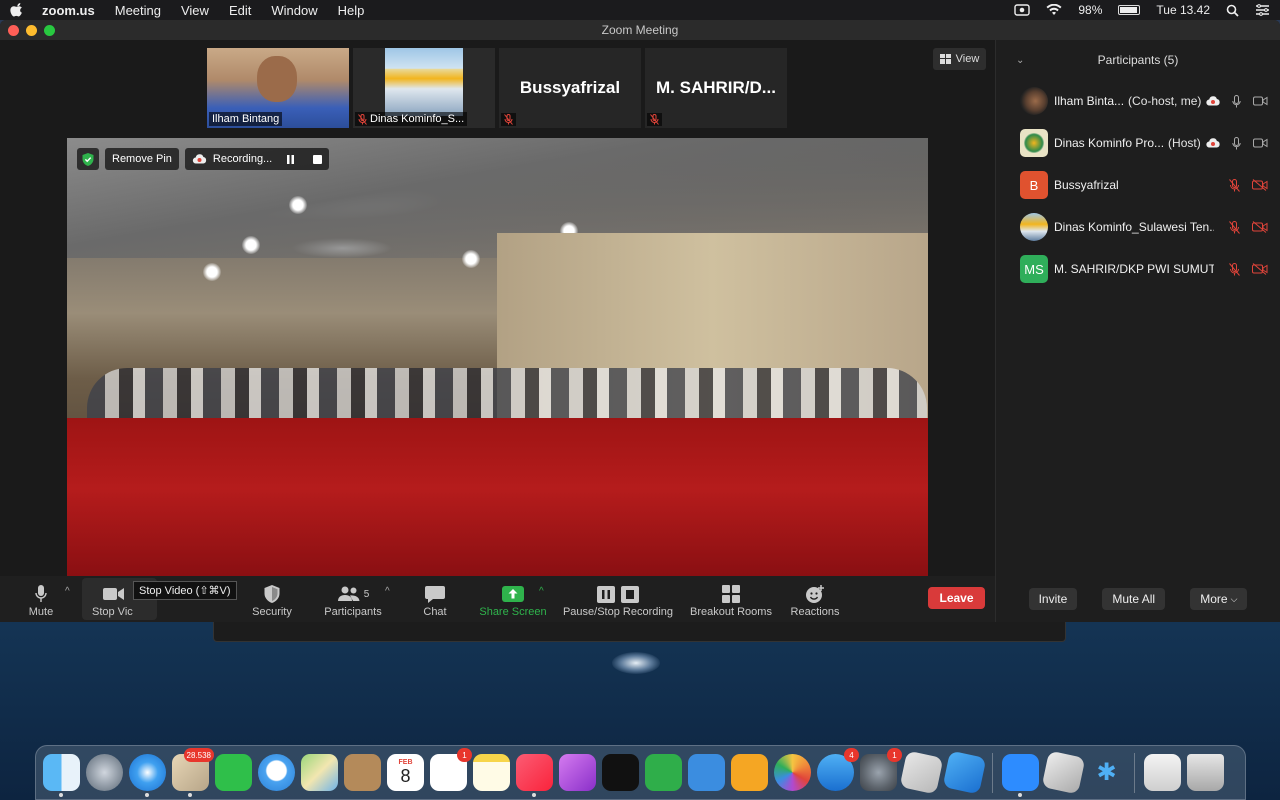  I want to click on pause-stop-recording-button: Pause/Stop Recording, so click(618, 599).